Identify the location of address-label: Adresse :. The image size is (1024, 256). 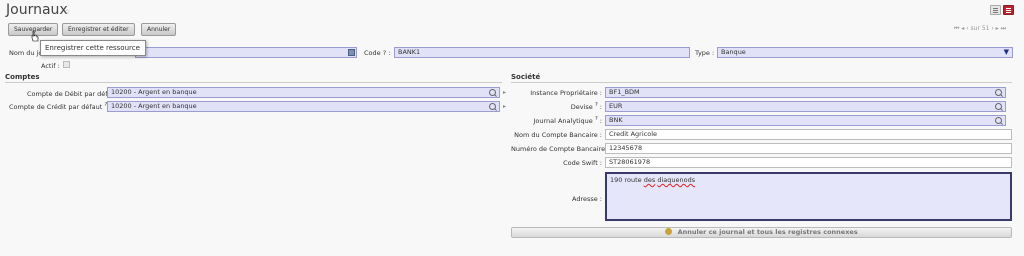
(586, 199).